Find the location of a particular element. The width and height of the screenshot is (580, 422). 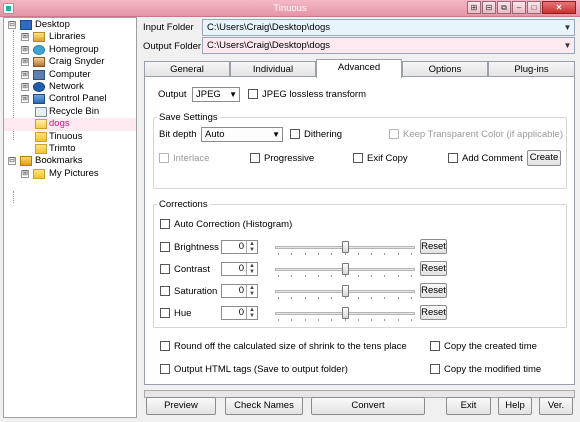

contrast-stepper: 0 ▲ ▼ is located at coordinates (239, 269).